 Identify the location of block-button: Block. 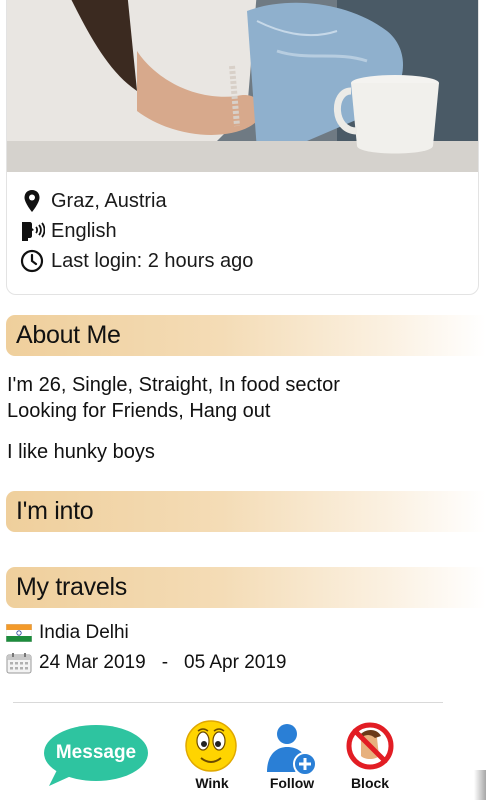
(370, 758).